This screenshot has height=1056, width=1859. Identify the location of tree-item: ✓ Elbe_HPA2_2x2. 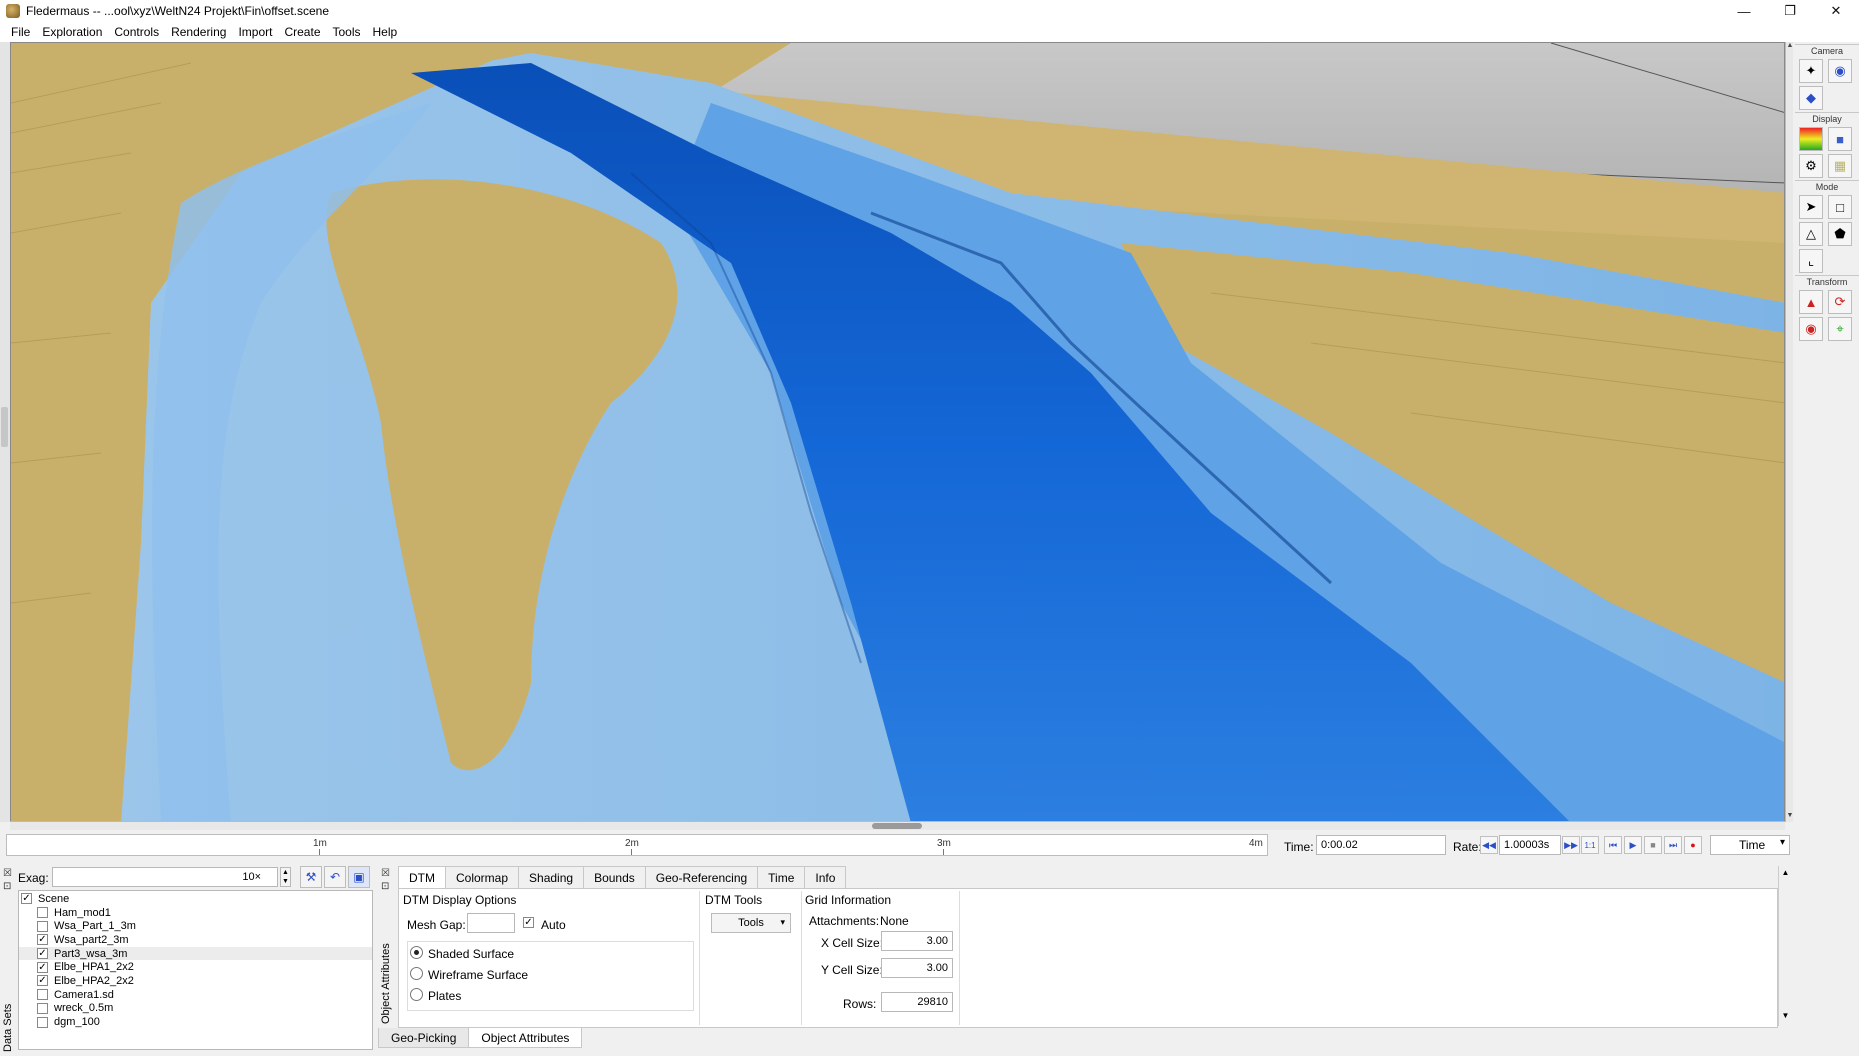
(195, 981).